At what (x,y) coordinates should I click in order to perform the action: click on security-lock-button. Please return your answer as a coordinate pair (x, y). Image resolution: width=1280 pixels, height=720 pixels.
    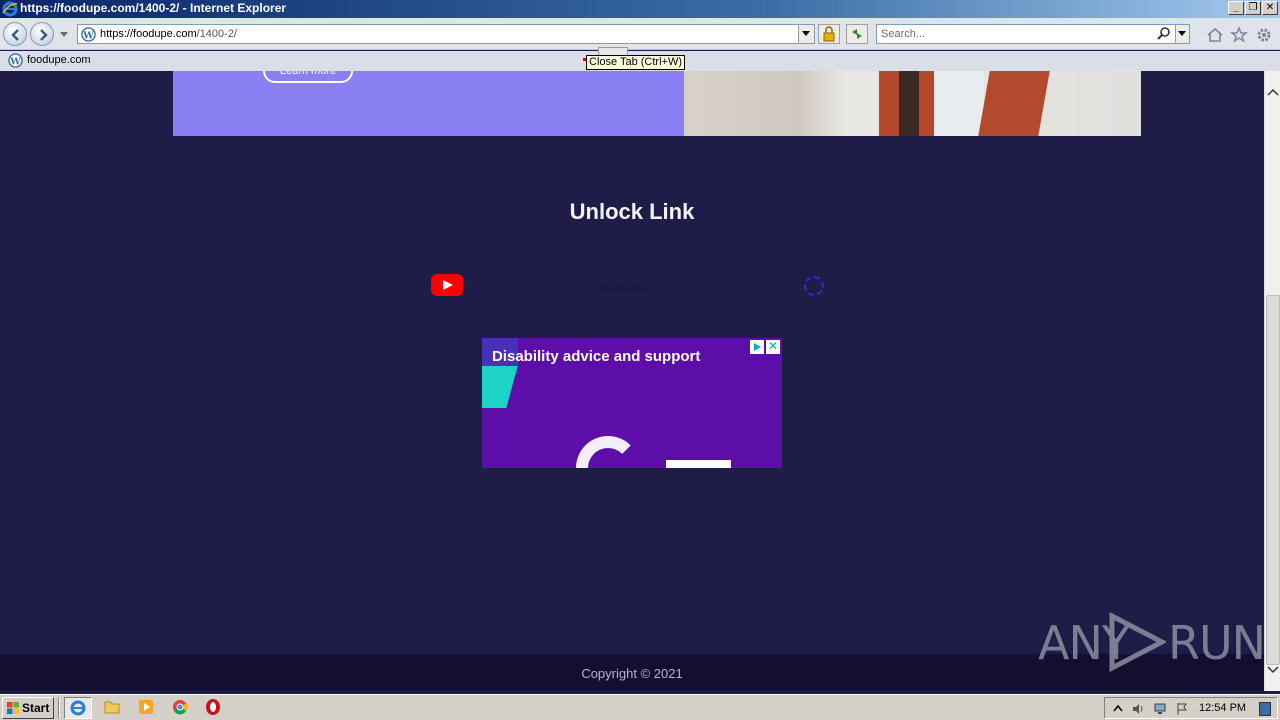
    Looking at the image, I should click on (829, 34).